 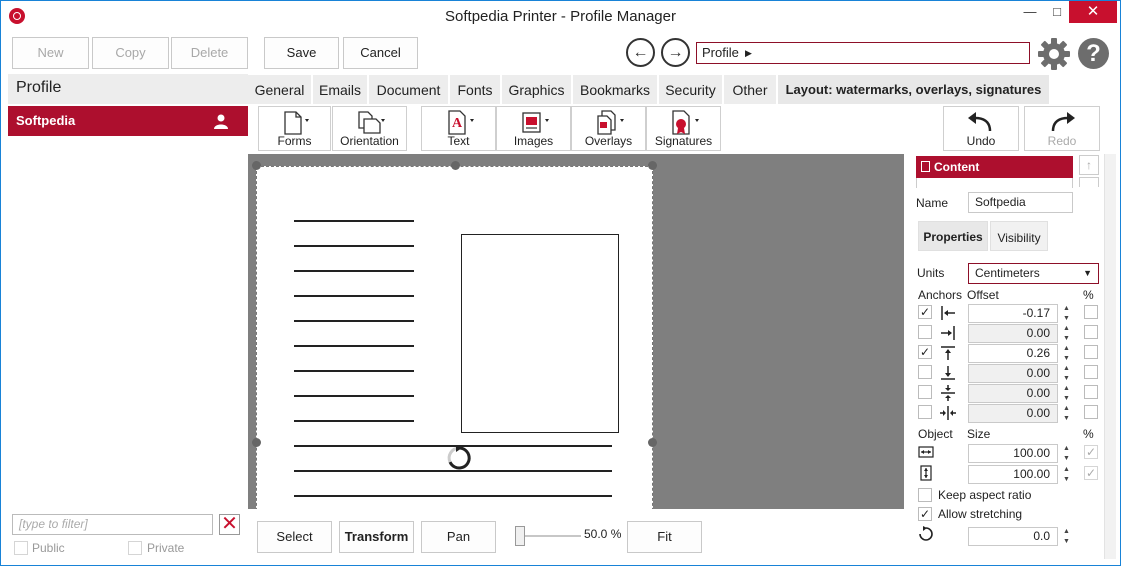 I want to click on text-button: A Text, so click(x=458, y=128).